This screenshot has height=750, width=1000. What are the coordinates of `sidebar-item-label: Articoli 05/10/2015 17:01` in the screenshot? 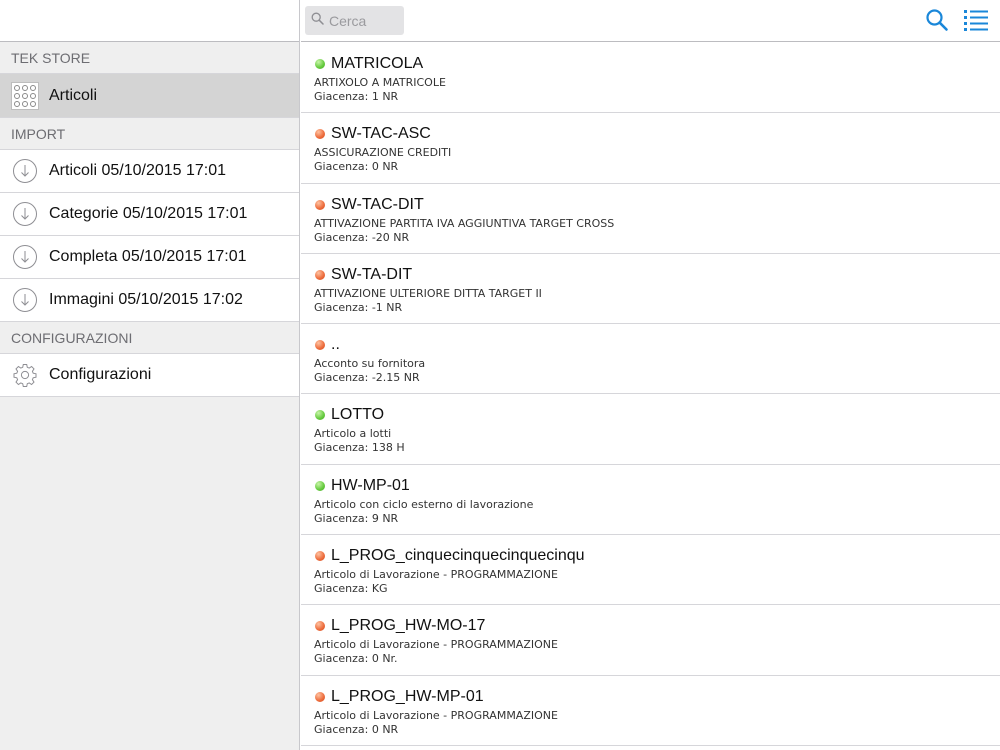 It's located at (138, 170).